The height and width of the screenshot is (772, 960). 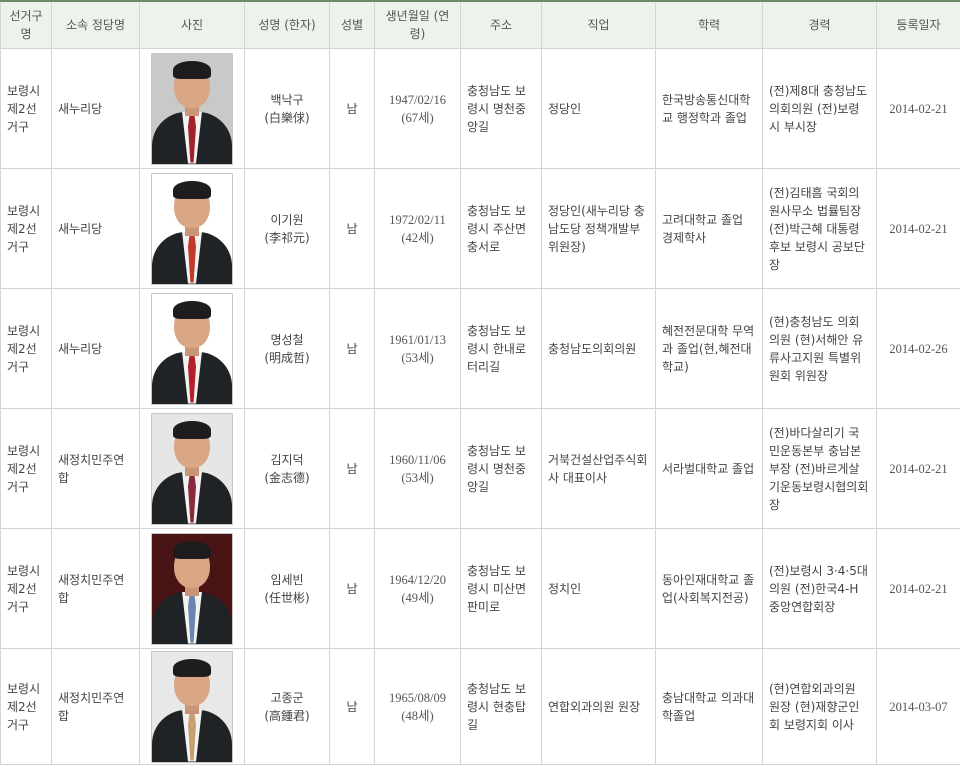 I want to click on age: (67세), so click(x=417, y=117).